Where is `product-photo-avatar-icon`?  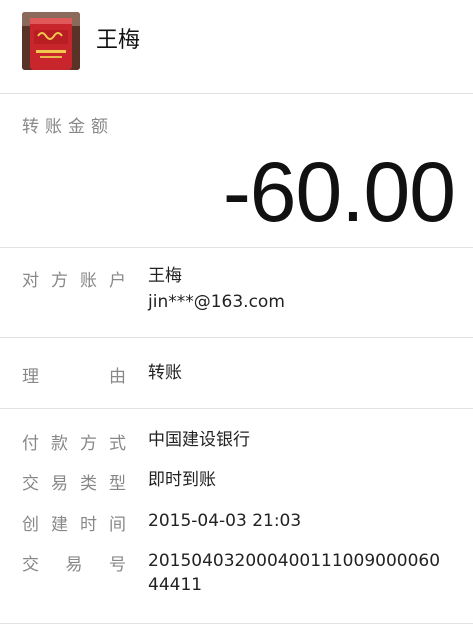
product-photo-avatar-icon is located at coordinates (51, 41).